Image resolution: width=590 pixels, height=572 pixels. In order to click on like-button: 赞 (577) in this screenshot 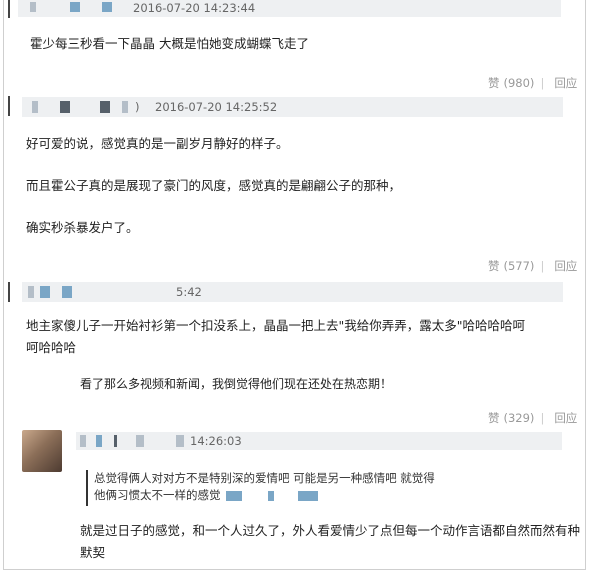, I will do `click(509, 266)`.